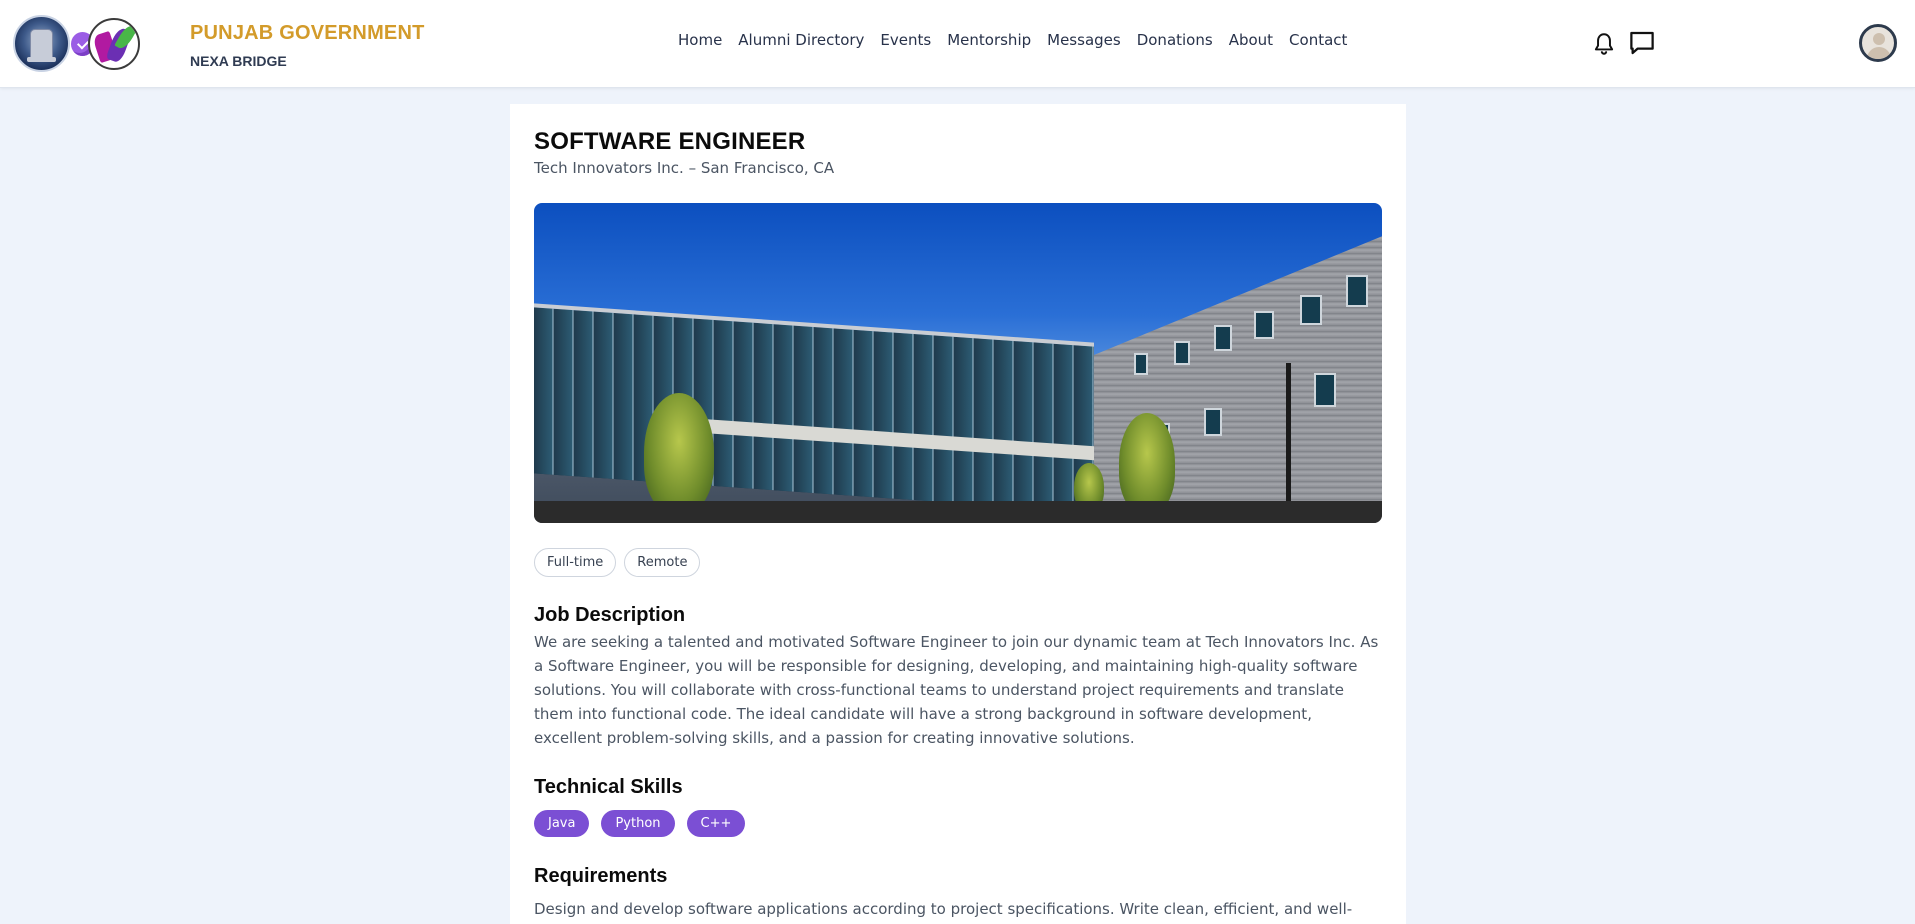  I want to click on job-description-heading: Job Description, so click(610, 615).